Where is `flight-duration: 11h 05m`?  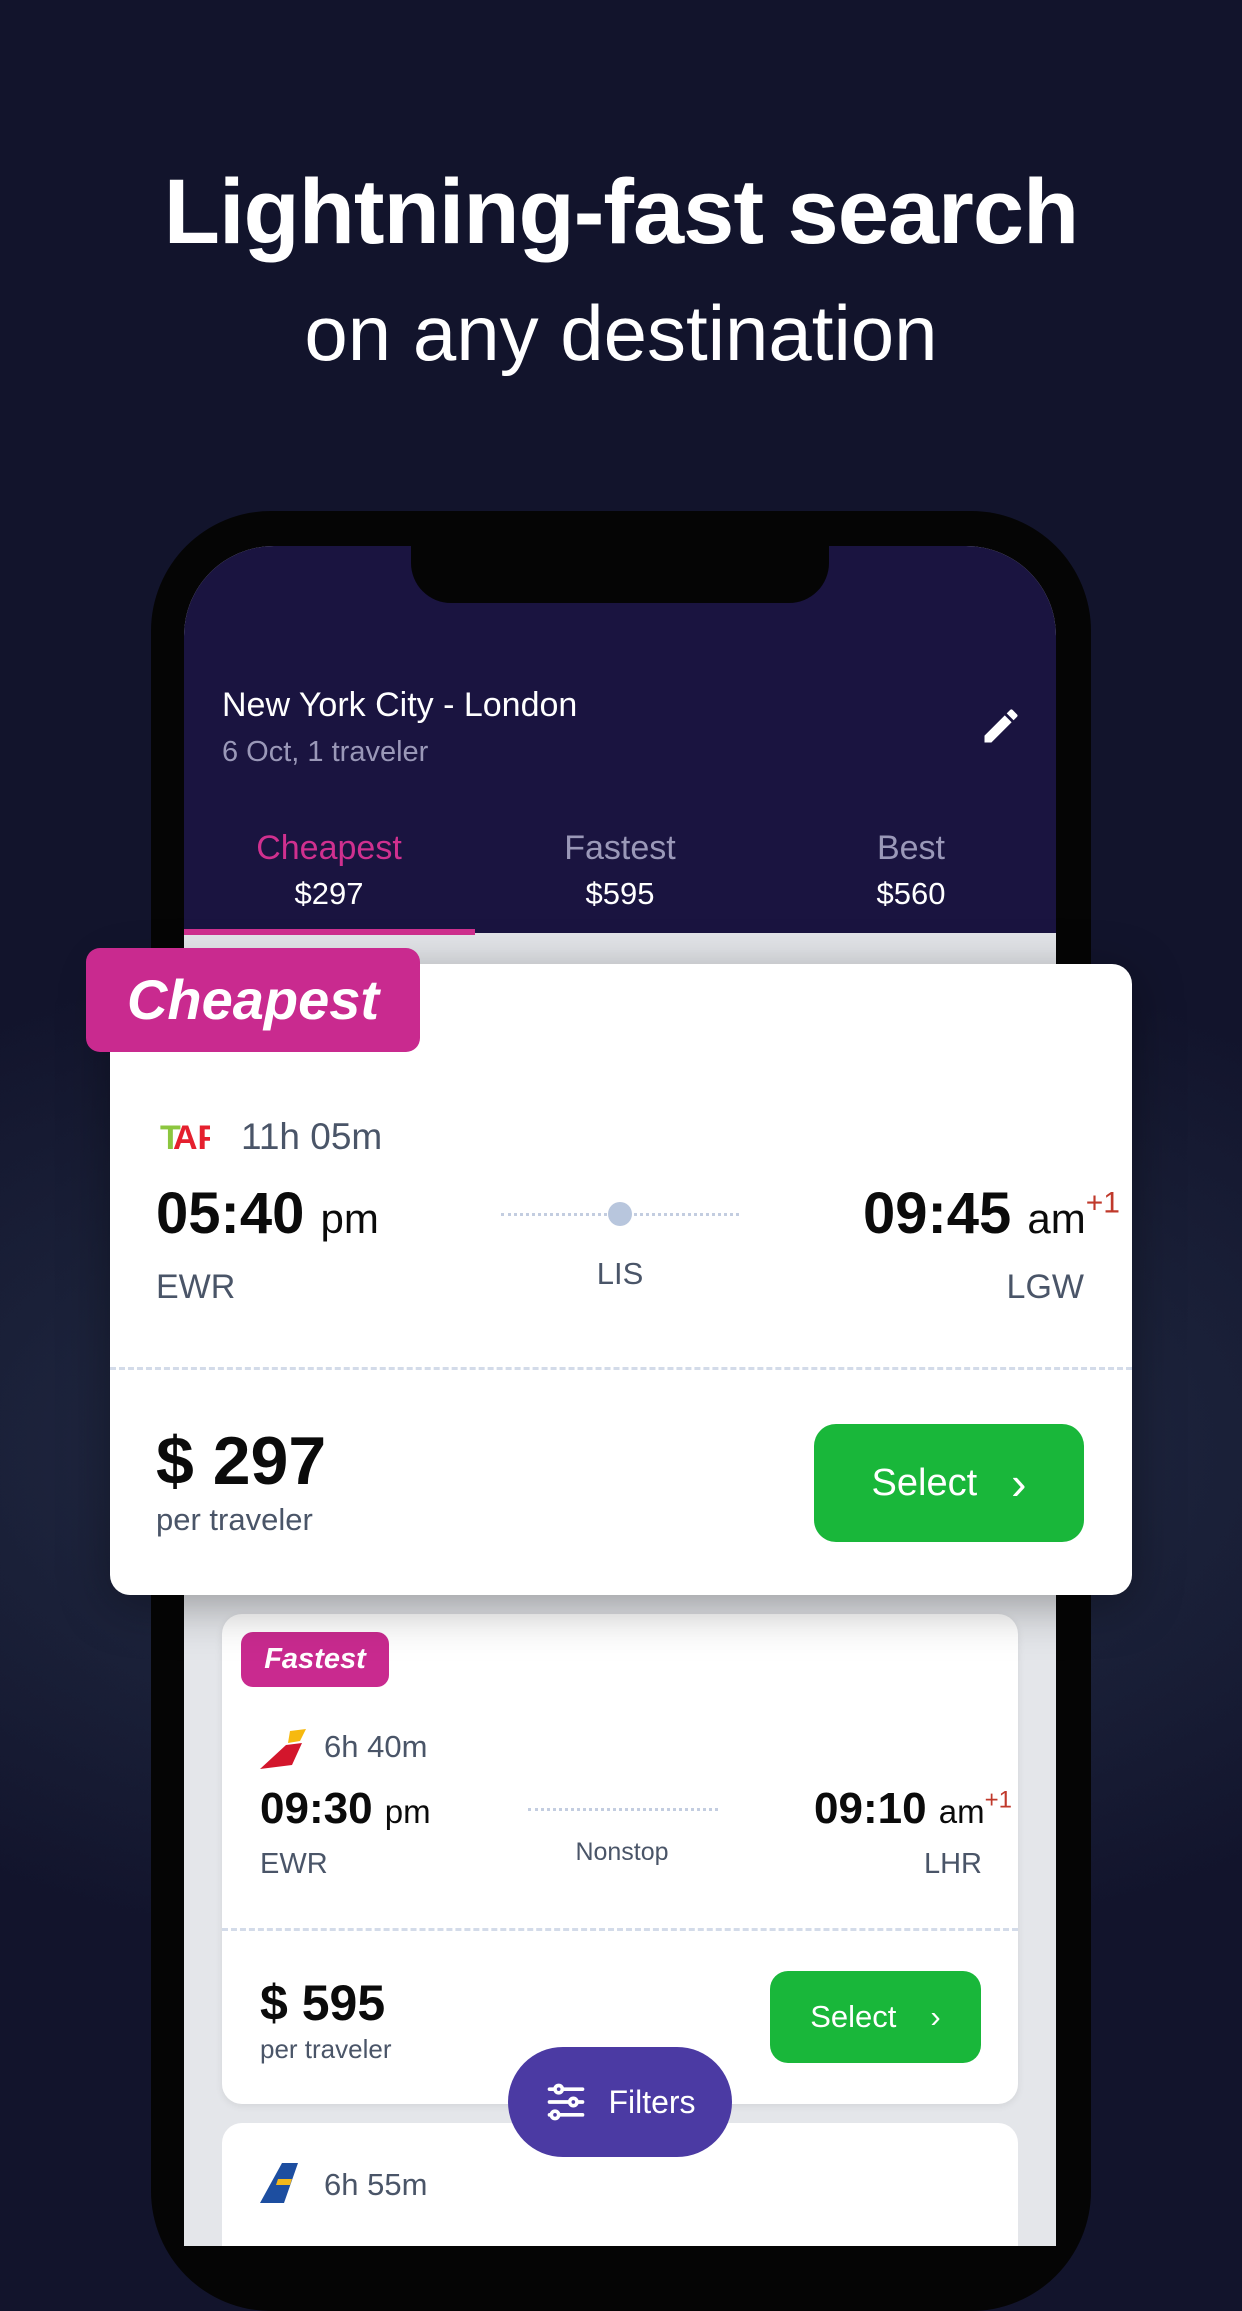 flight-duration: 11h 05m is located at coordinates (312, 1136).